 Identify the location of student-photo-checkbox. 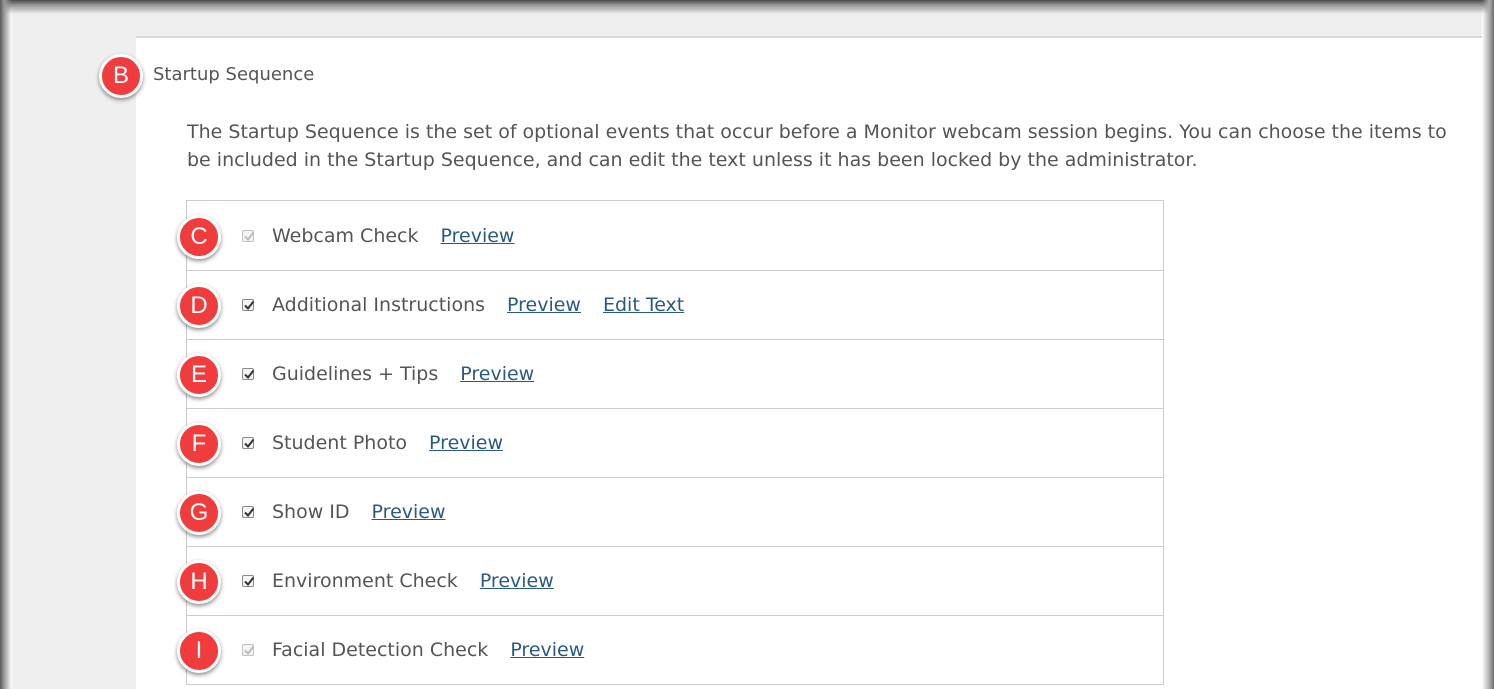
(248, 443).